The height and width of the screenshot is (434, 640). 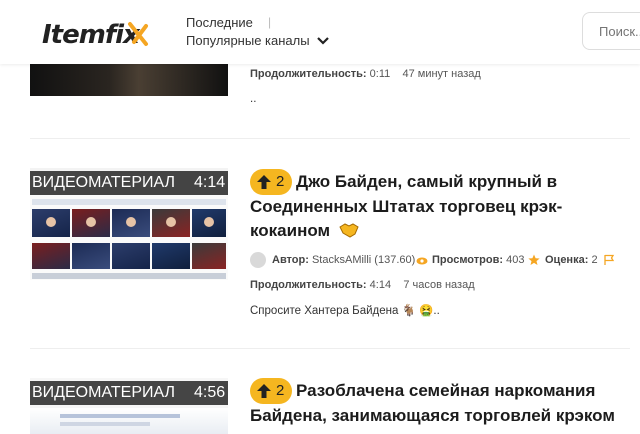 What do you see at coordinates (422, 261) in the screenshot?
I see `eye-icon` at bounding box center [422, 261].